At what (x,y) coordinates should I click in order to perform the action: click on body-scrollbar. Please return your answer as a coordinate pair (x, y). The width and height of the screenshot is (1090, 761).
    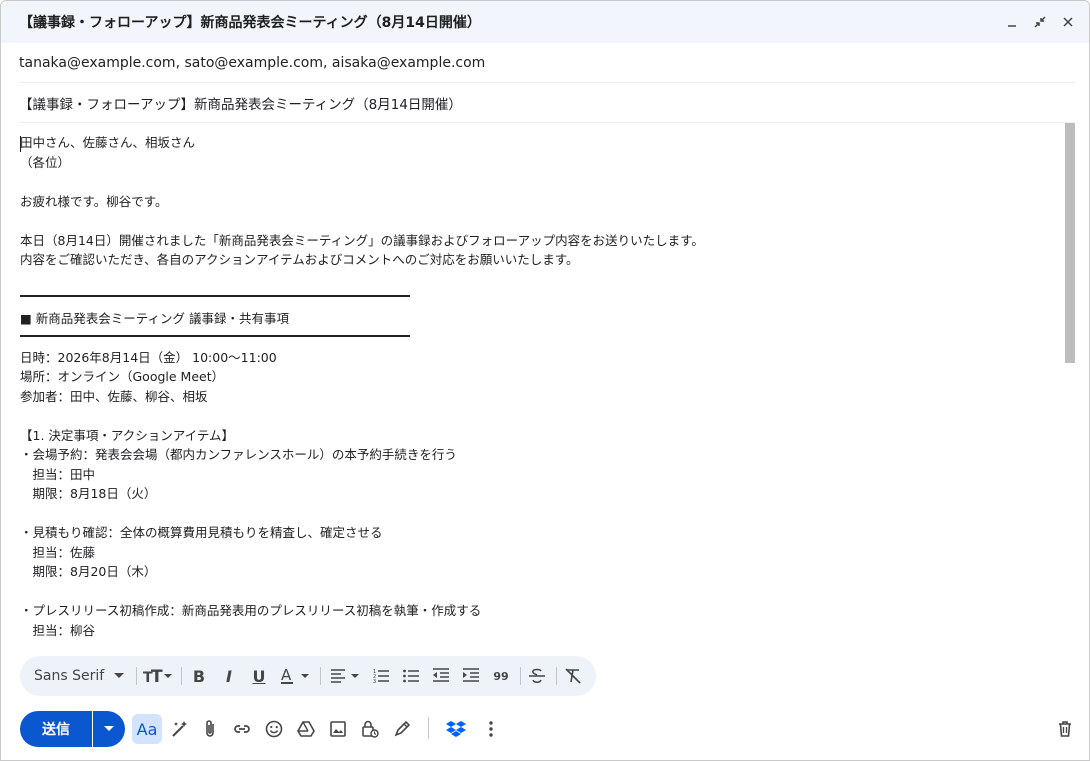
    Looking at the image, I should click on (1070, 243).